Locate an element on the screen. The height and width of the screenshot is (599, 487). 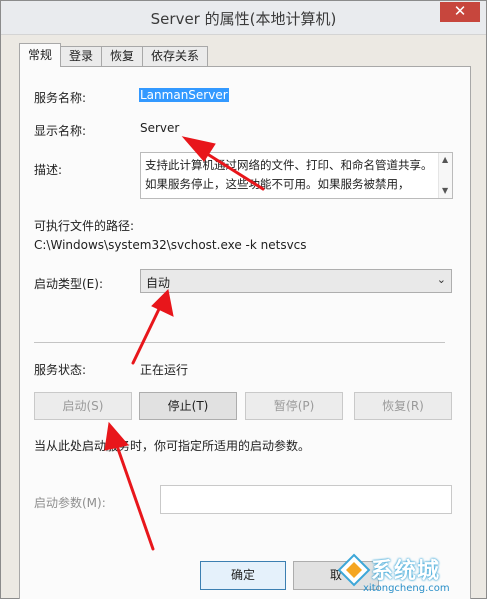
site-watermark: 系统城 xitongcheng.com is located at coordinates (412, 574).